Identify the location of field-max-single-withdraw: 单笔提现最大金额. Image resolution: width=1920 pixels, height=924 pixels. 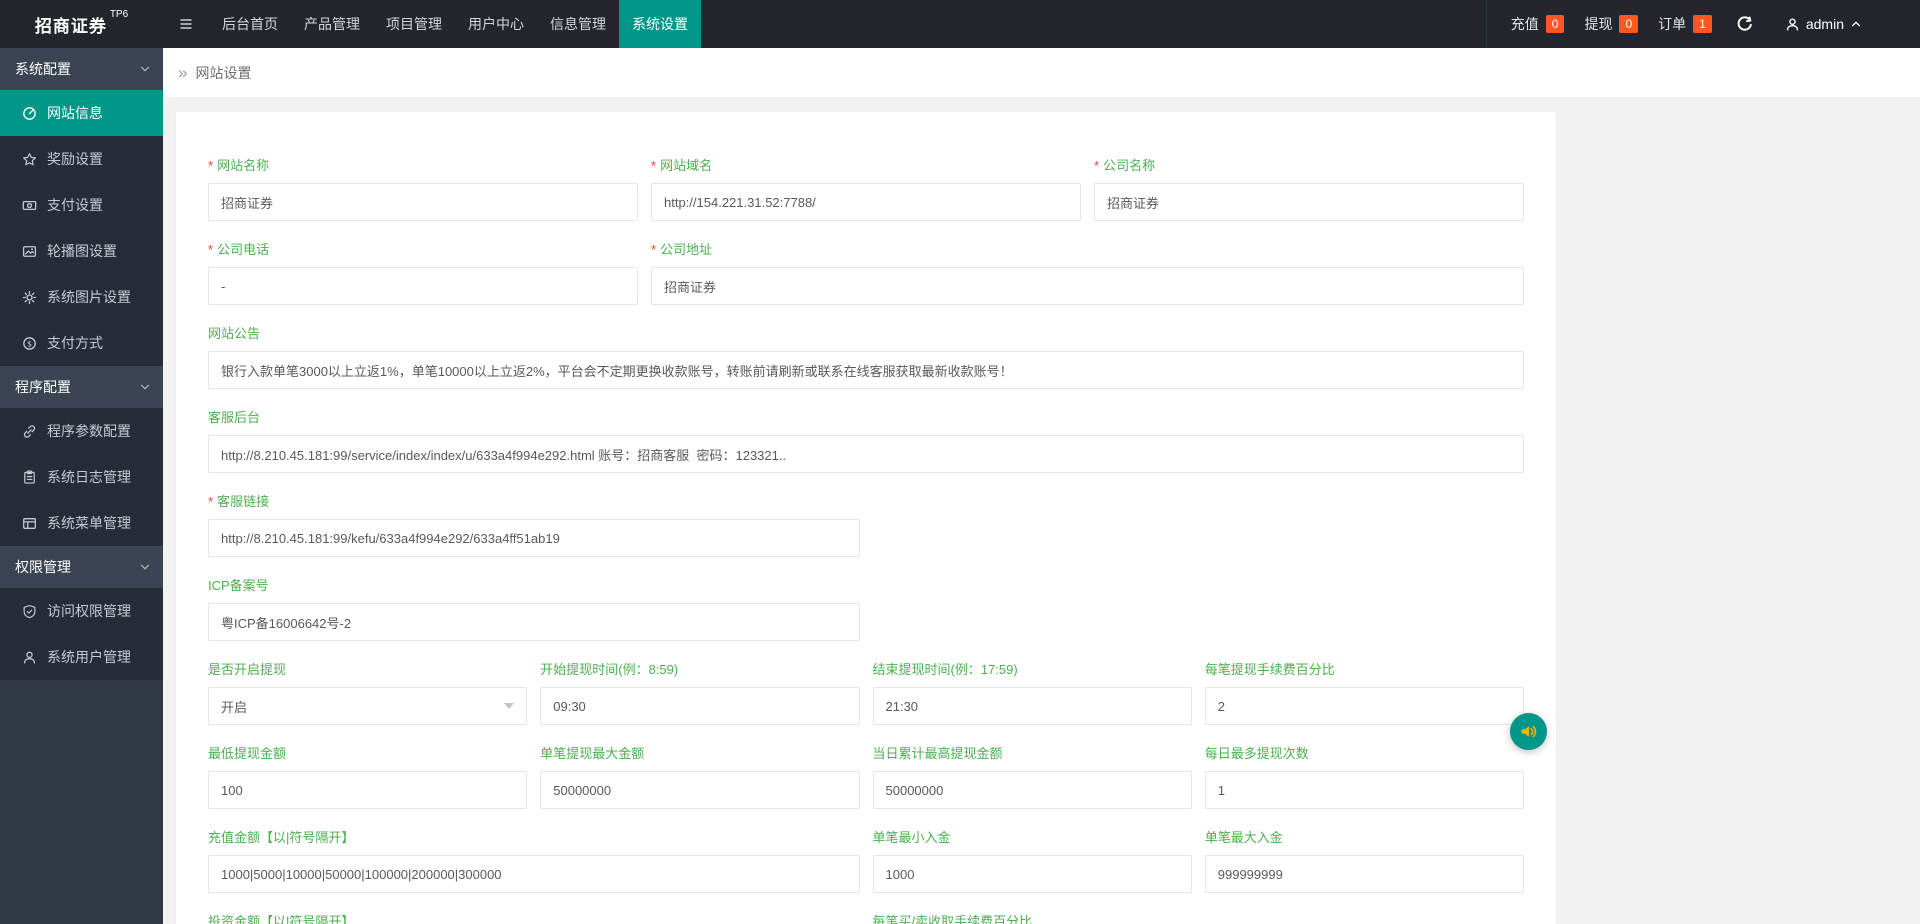
(700, 777).